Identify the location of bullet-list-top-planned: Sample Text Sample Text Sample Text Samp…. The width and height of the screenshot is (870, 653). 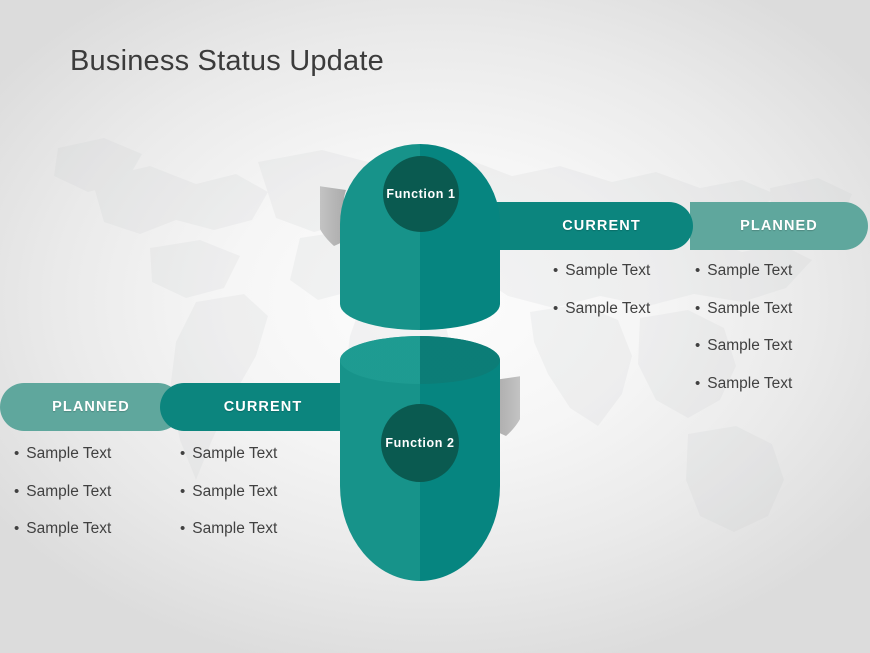
(743, 338).